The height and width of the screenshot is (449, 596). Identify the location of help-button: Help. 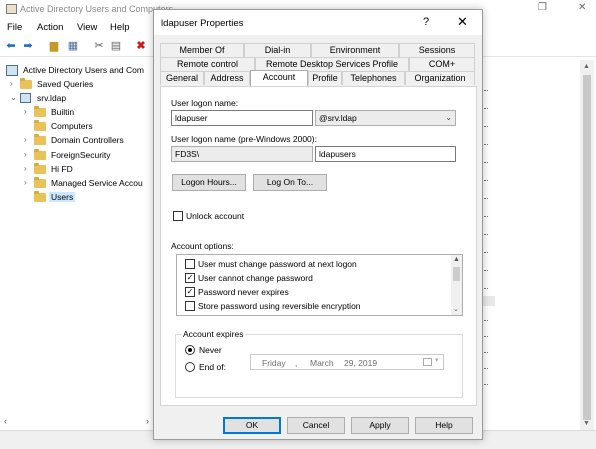
(444, 425).